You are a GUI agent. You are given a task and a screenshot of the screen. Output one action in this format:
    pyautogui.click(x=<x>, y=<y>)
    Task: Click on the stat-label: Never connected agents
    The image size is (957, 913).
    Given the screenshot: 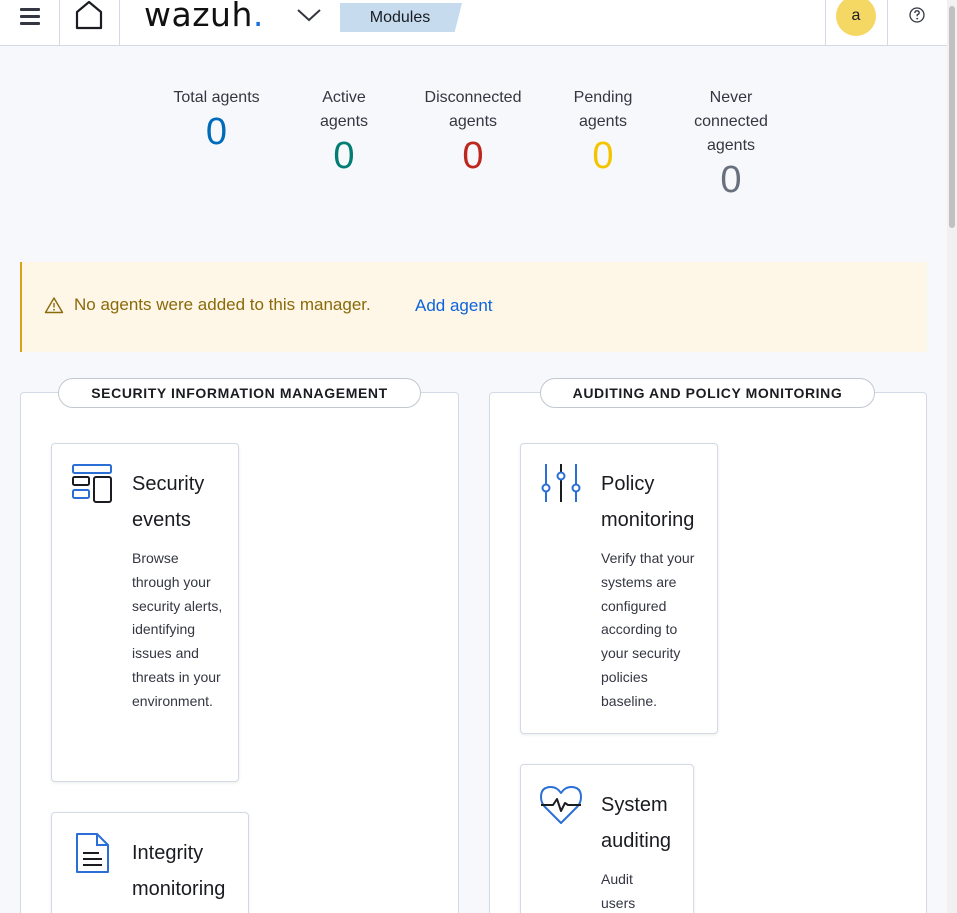 What is the action you would take?
    pyautogui.click(x=731, y=121)
    